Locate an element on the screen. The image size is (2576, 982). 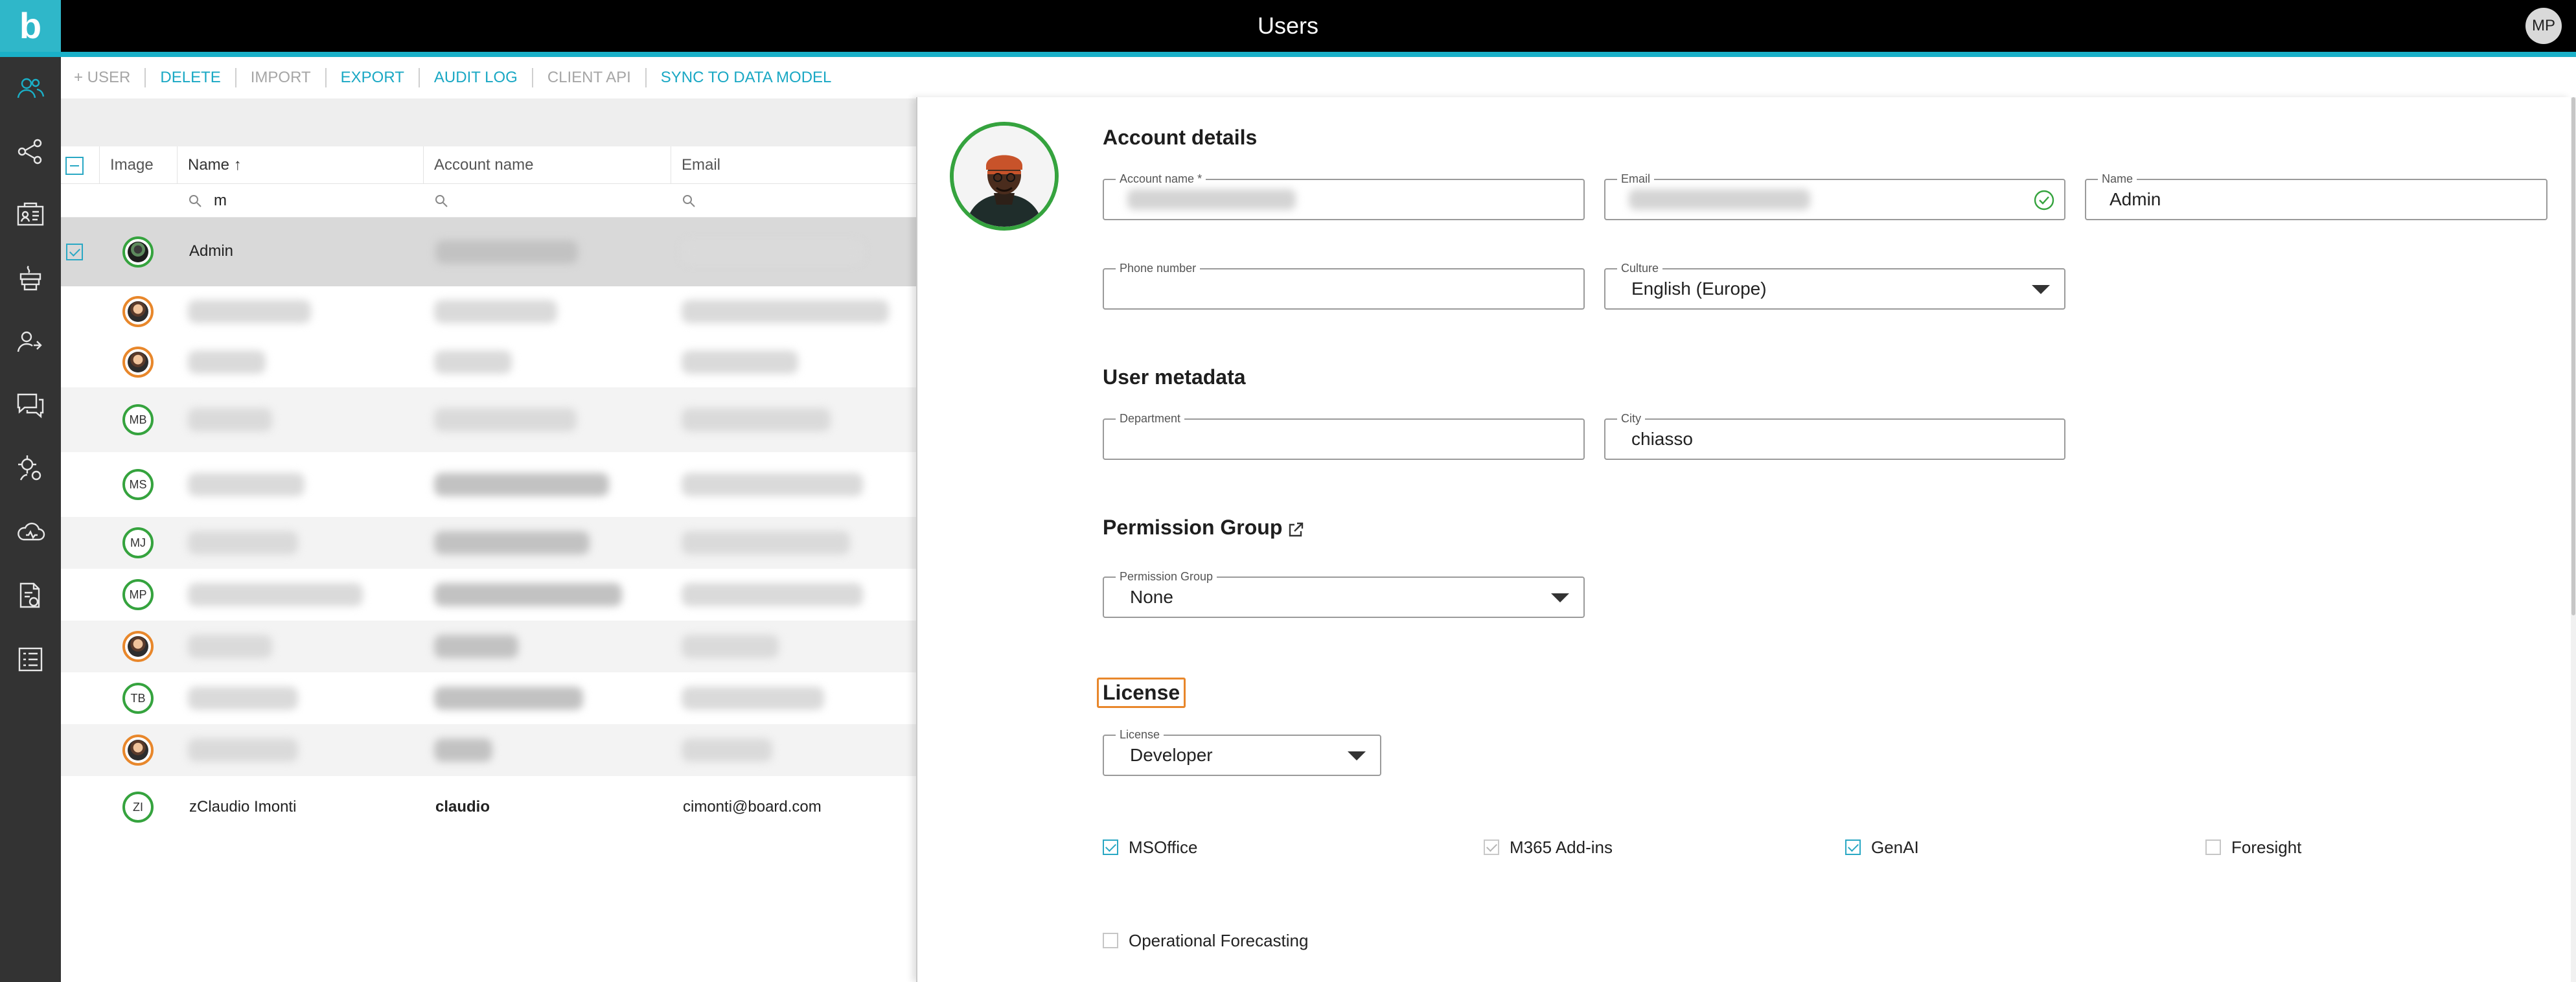
panel-scrollbar is located at coordinates (2573, 539).